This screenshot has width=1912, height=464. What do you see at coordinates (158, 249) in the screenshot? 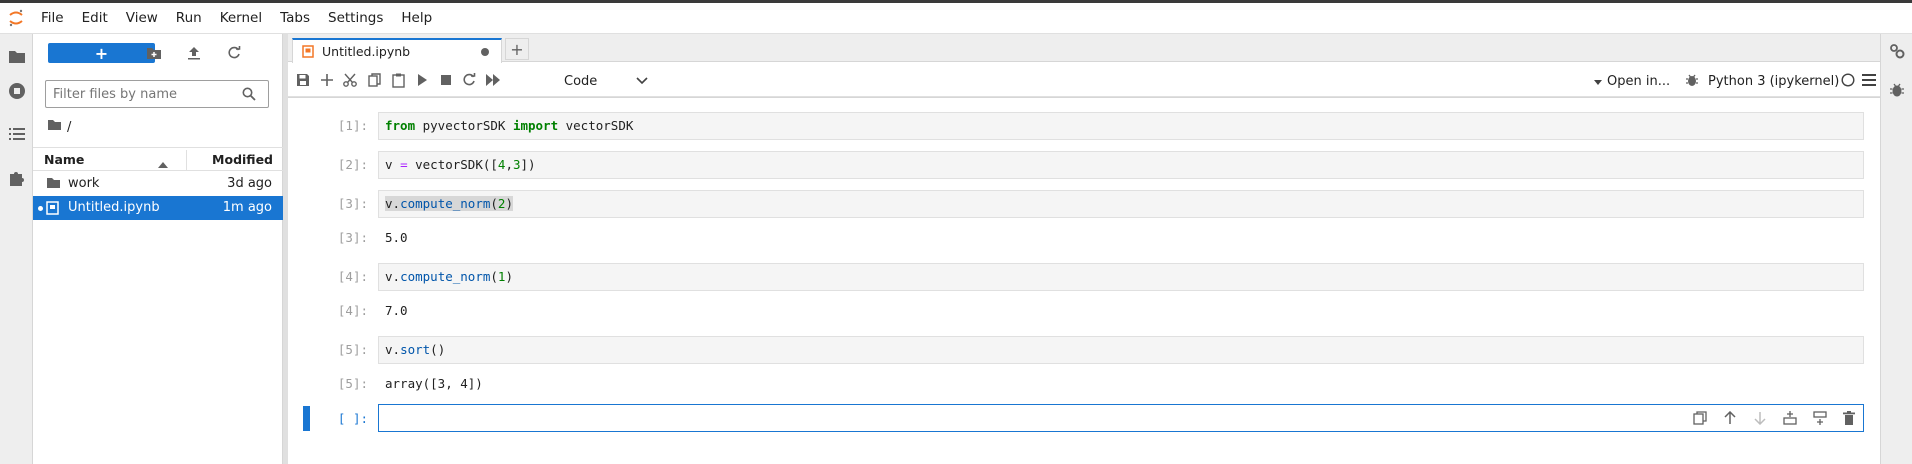
I see `file-browser: + / Name` at bounding box center [158, 249].